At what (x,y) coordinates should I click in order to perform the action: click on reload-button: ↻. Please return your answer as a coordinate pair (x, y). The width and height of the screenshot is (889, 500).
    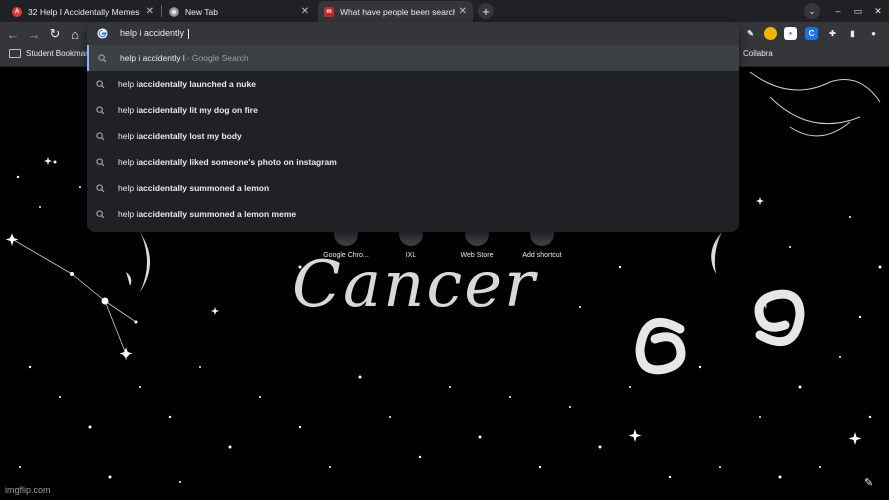
    Looking at the image, I should click on (55, 34).